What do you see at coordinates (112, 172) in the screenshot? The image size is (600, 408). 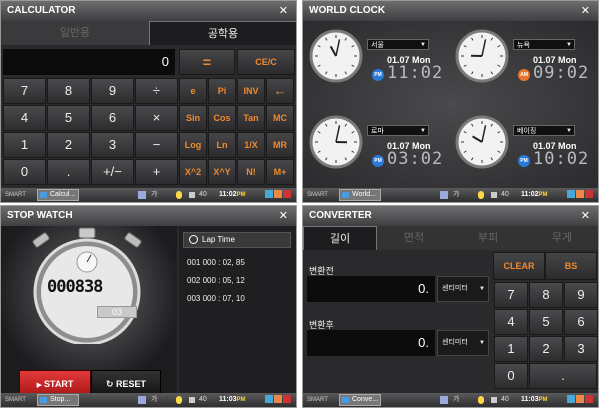 I see `key-button: +/−` at bounding box center [112, 172].